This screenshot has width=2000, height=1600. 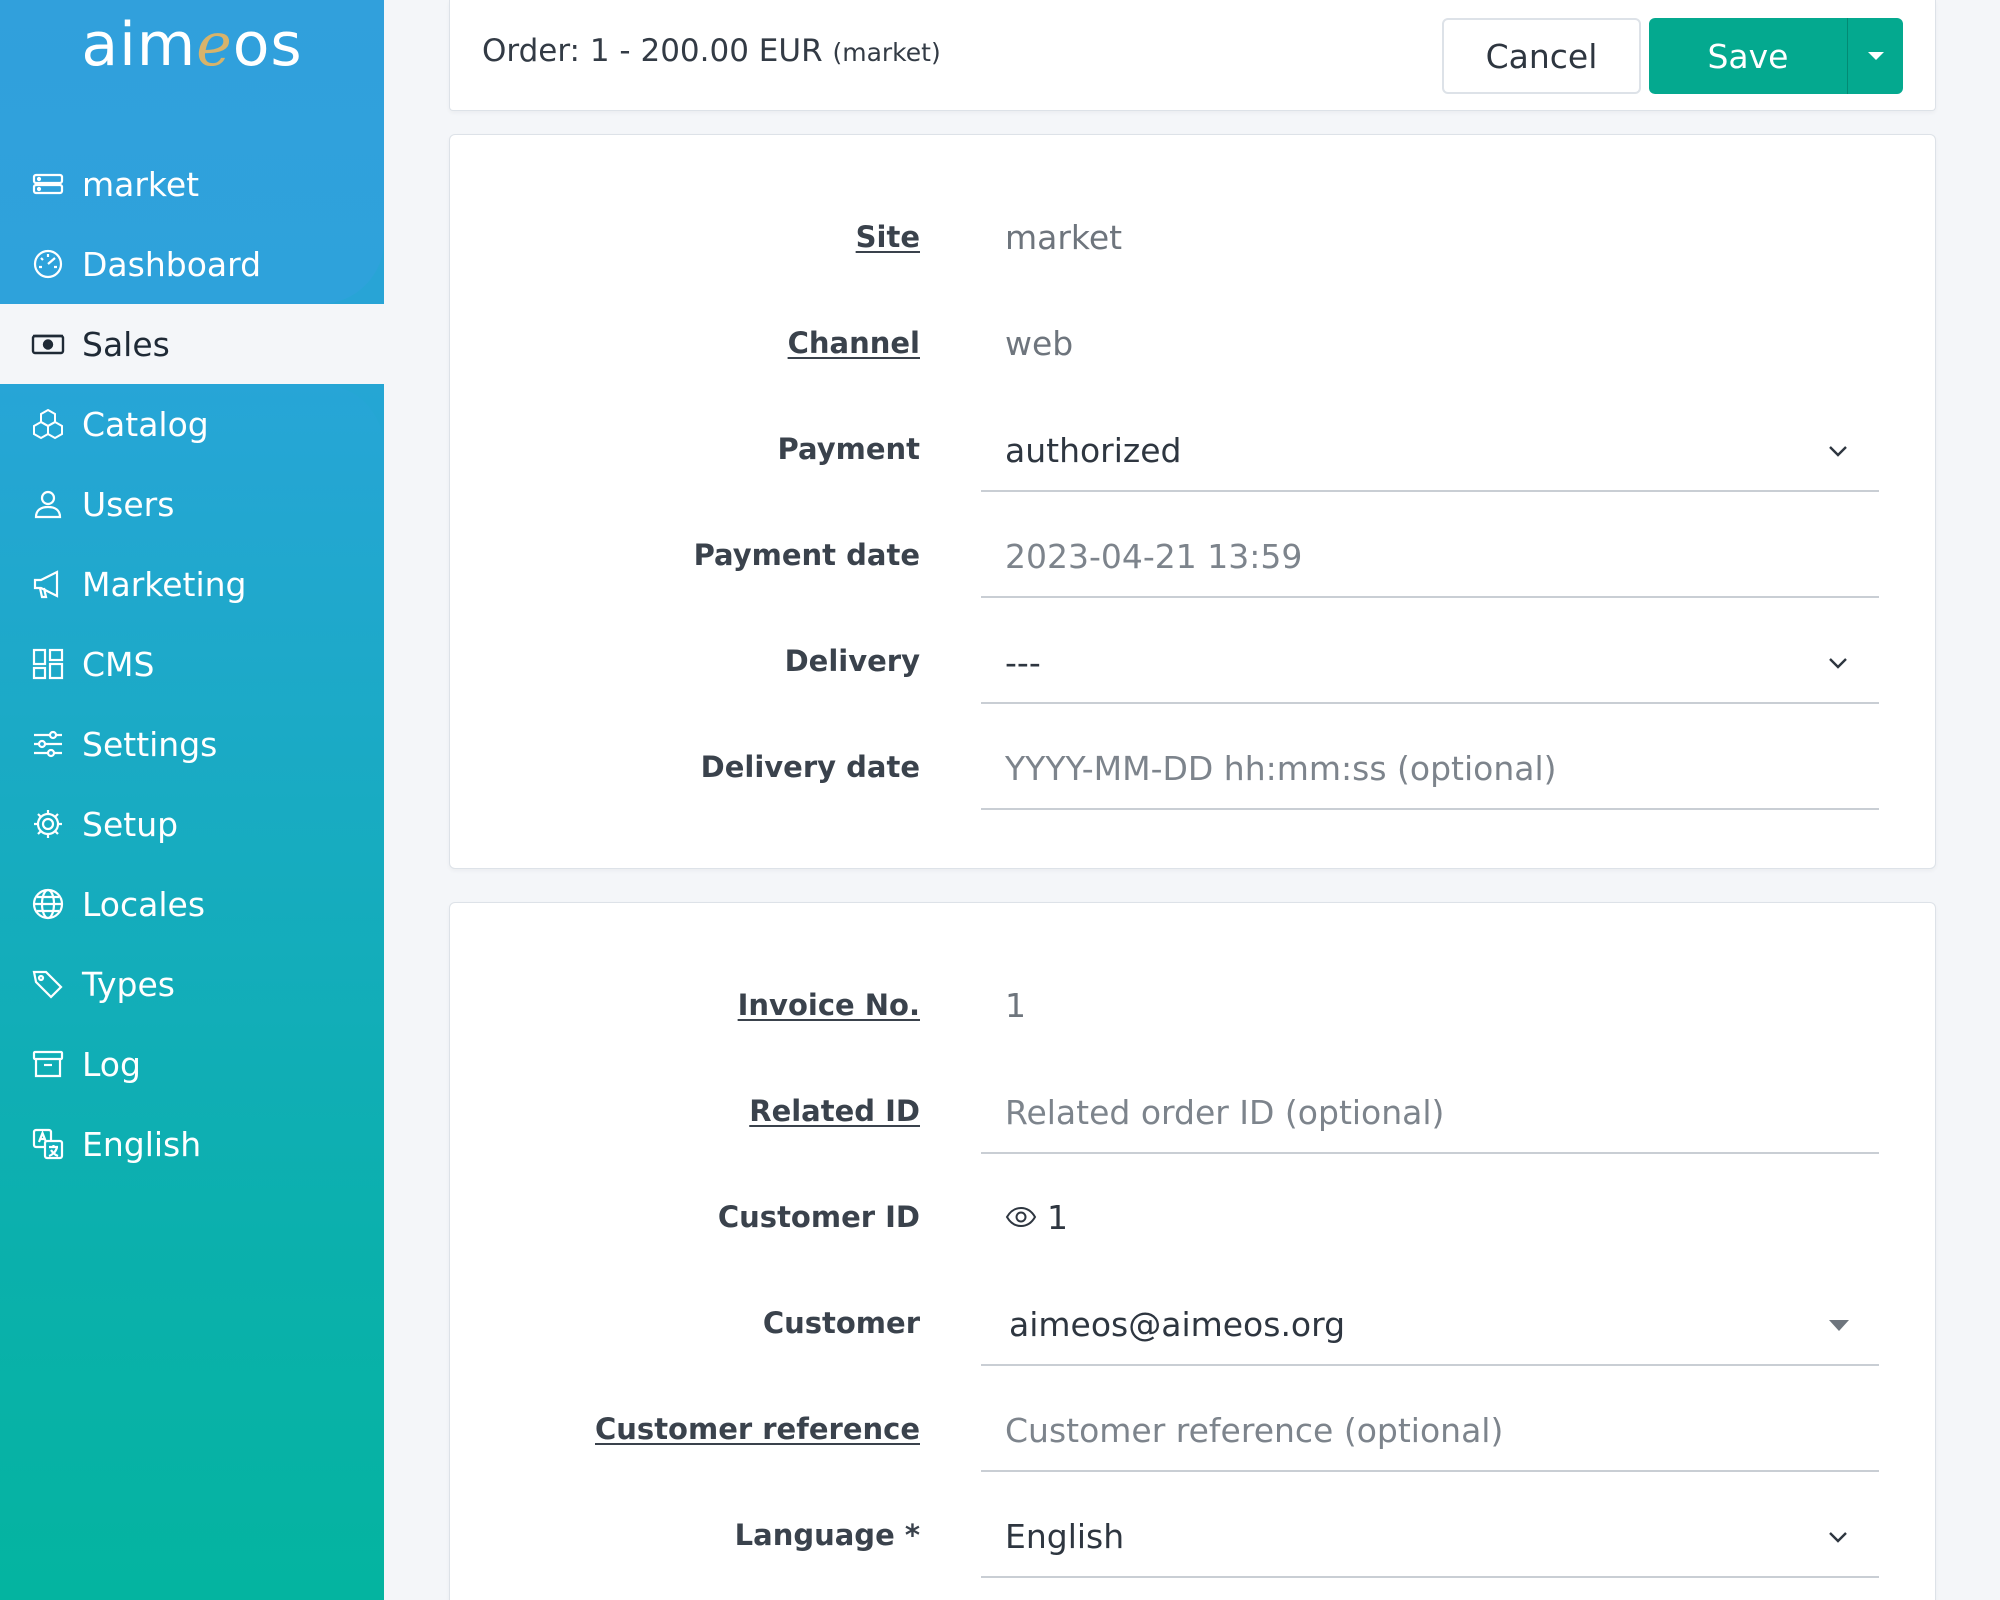 I want to click on customer-id-label: Customer ID, so click(x=818, y=1217).